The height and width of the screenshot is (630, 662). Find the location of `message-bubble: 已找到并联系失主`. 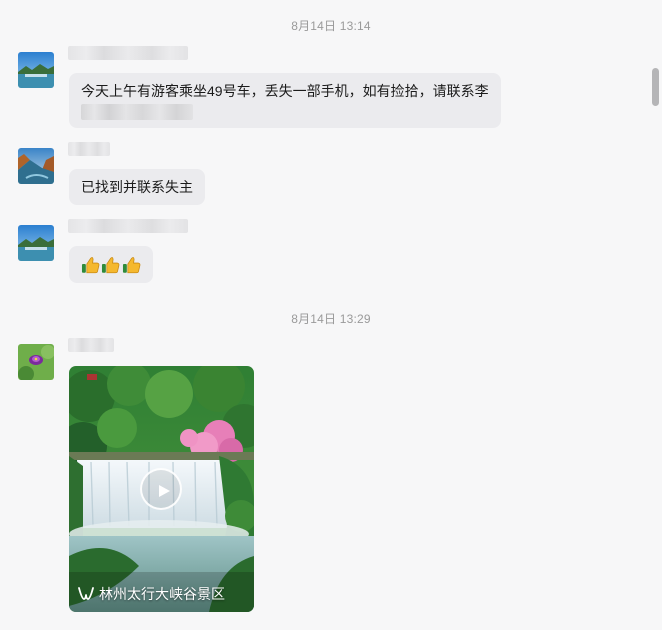

message-bubble: 已找到并联系失主 is located at coordinates (137, 187).